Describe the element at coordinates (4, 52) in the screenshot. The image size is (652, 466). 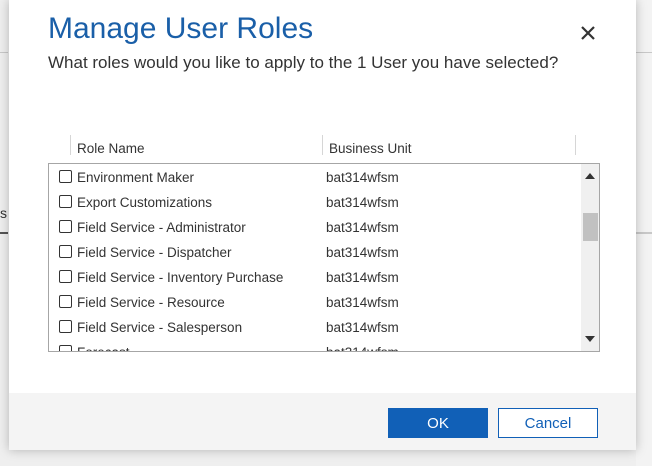
I see `background-divider` at that location.